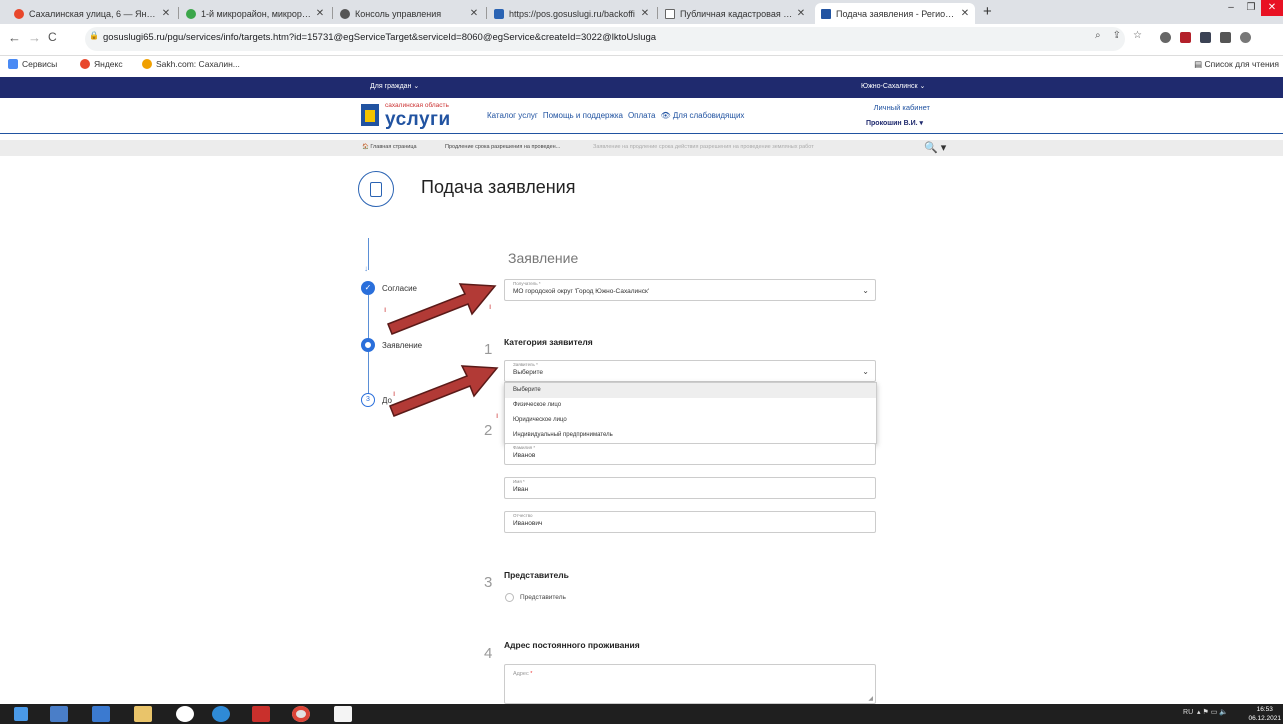 The image size is (1283, 724). I want to click on header-divider, so click(641, 133).